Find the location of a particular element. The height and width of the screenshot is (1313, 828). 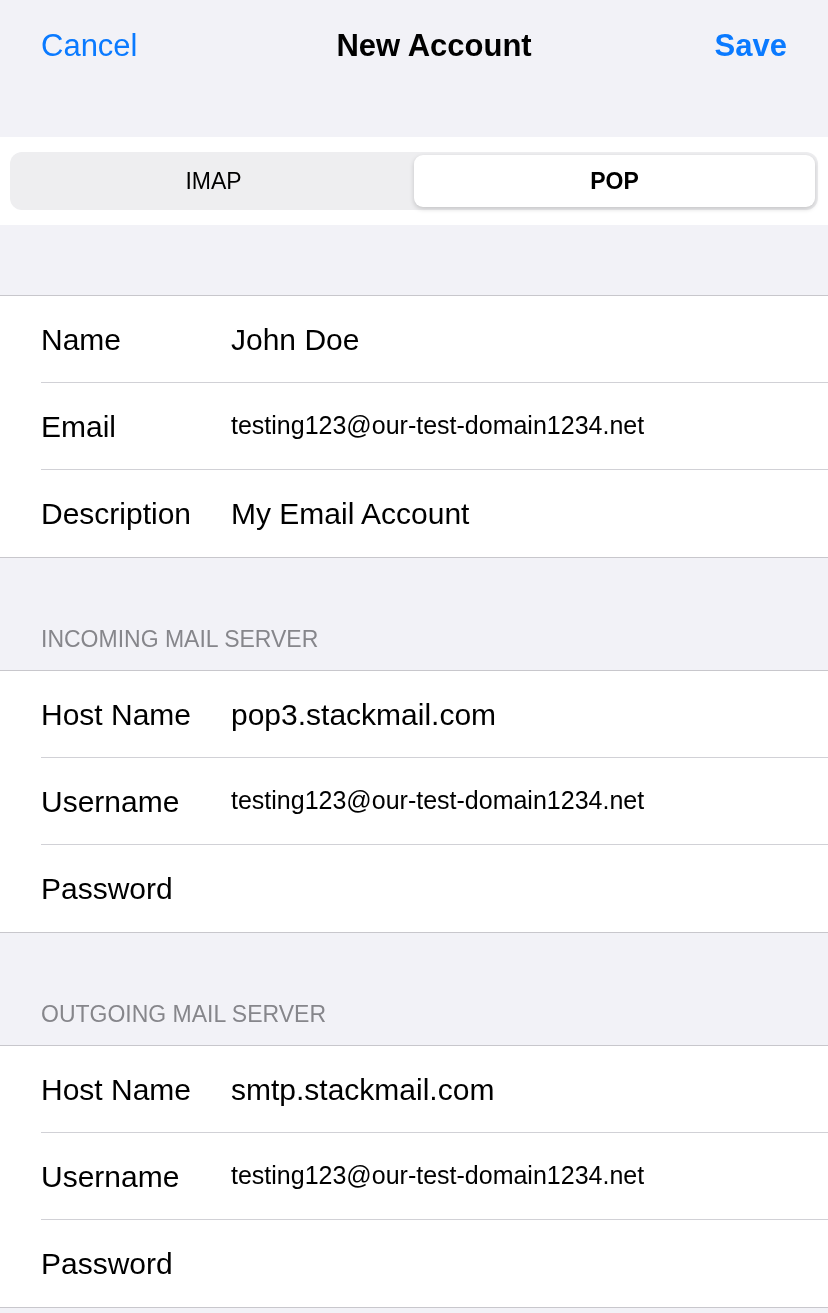

field-label: Email is located at coordinates (79, 426).